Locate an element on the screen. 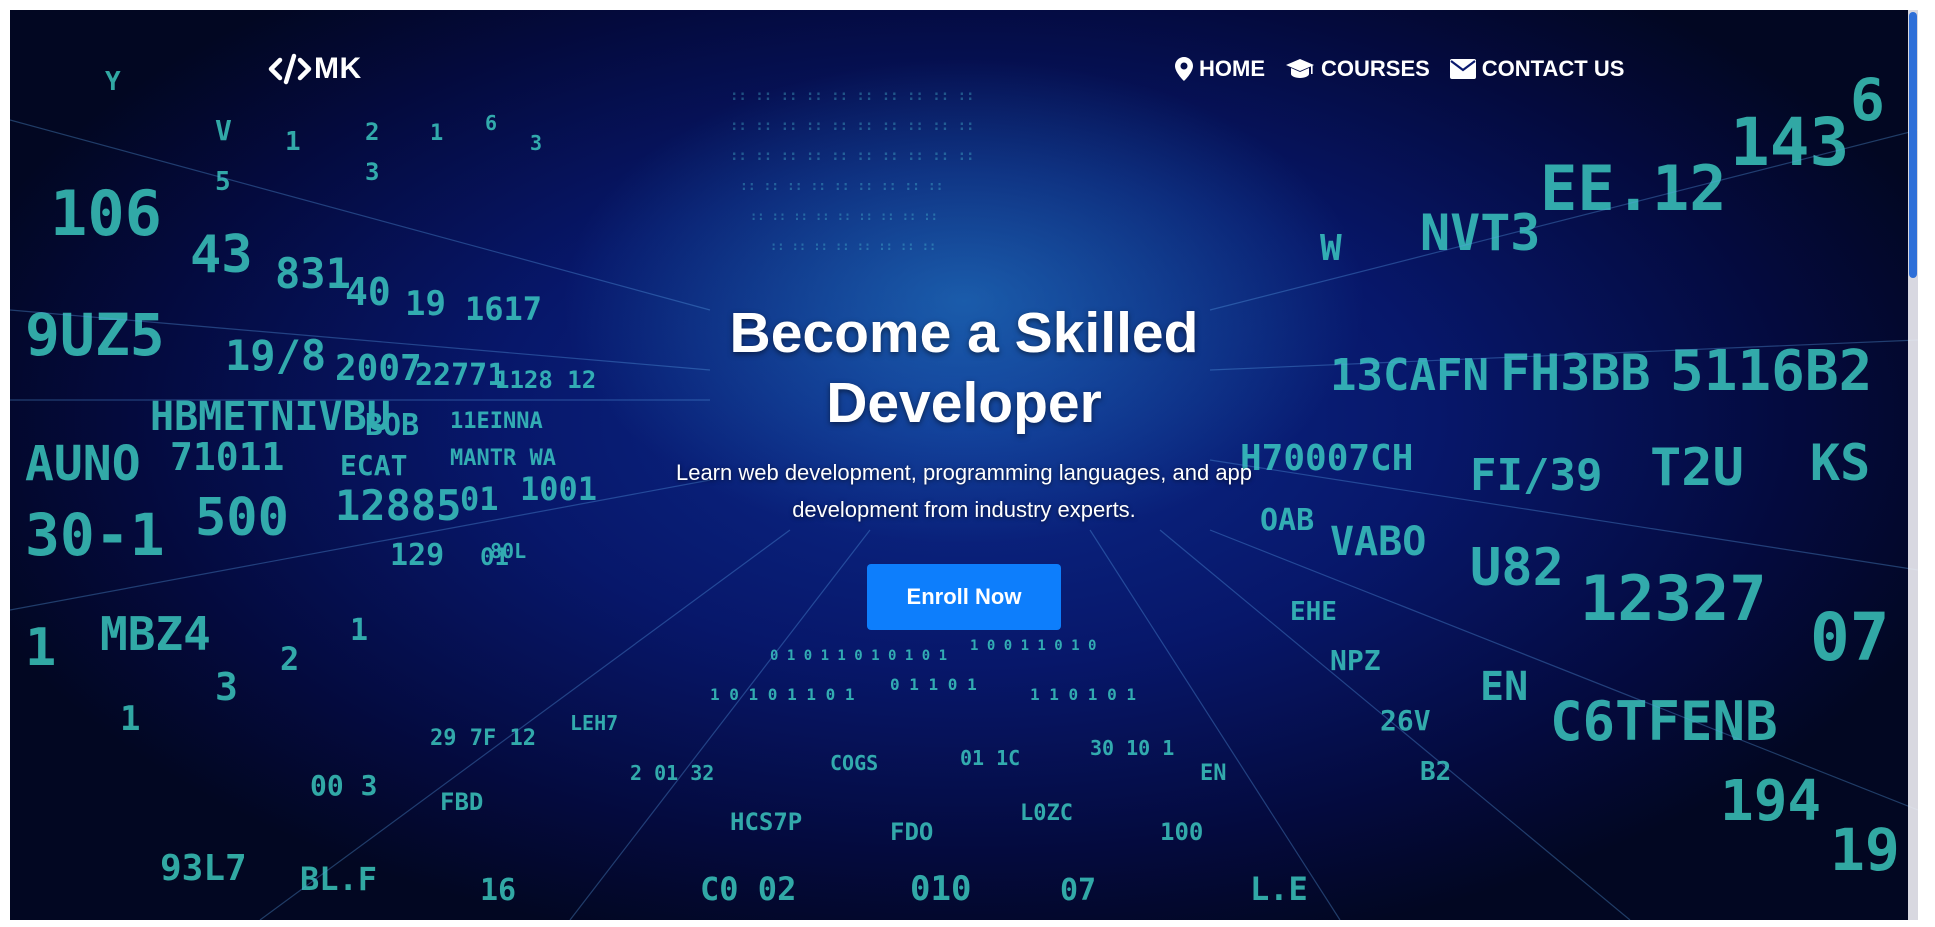 This screenshot has width=1935, height=927. hero-title: Become a Skilled Developer is located at coordinates (964, 368).